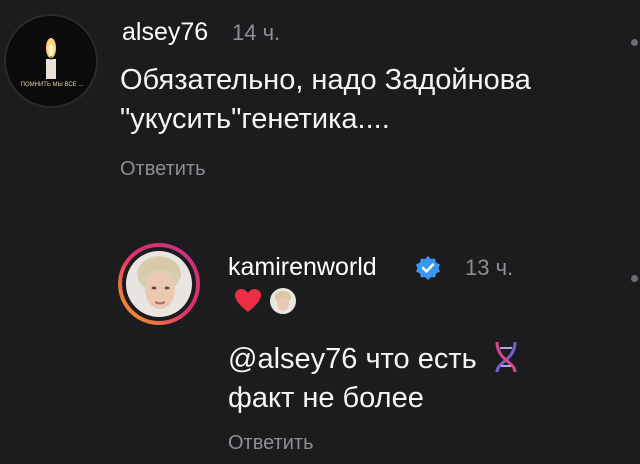 This screenshot has width=640, height=464. Describe the element at coordinates (302, 267) in the screenshot. I see `comment-username: kamirenworld` at that location.